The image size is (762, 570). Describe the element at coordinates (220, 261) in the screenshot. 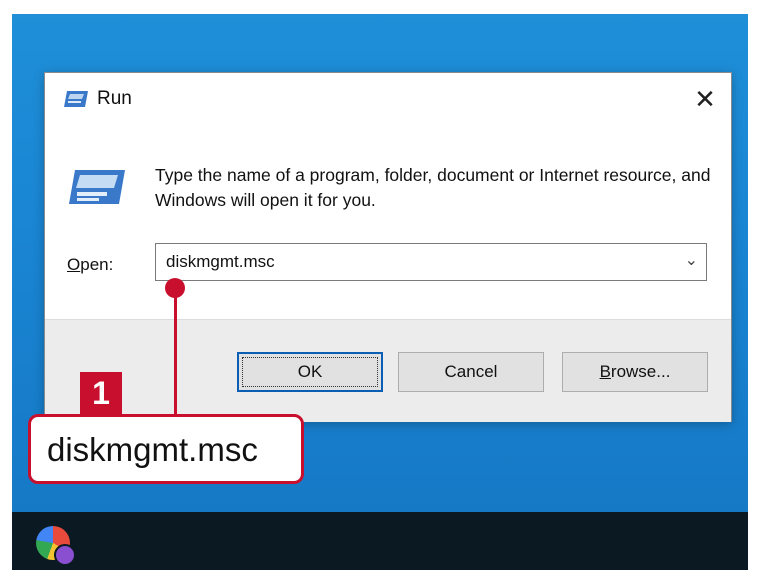

I see `open-input-value: diskmgmt.msc` at that location.